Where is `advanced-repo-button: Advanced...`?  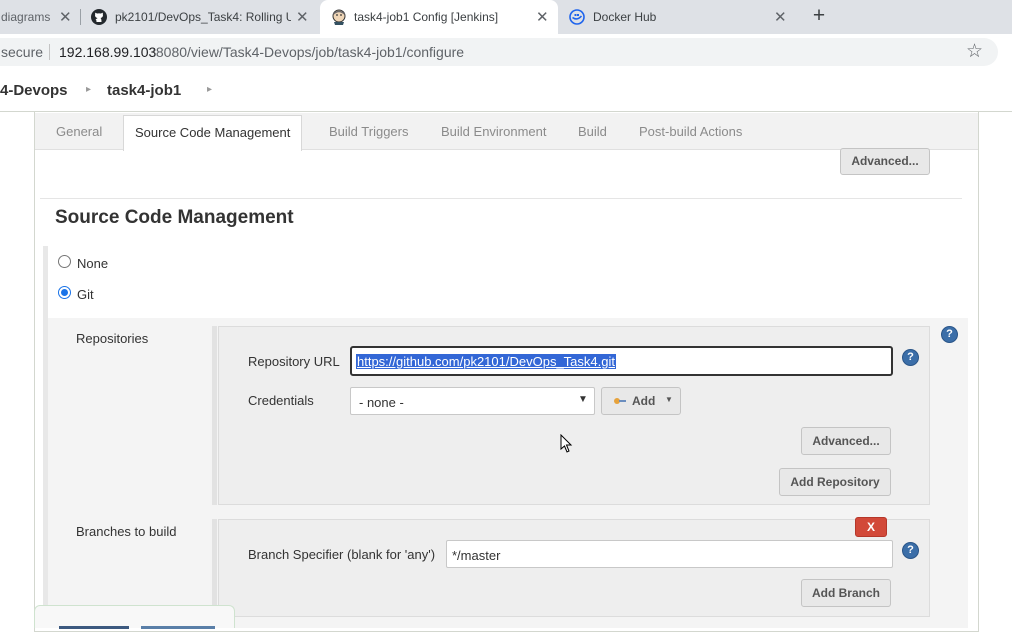 advanced-repo-button: Advanced... is located at coordinates (846, 441).